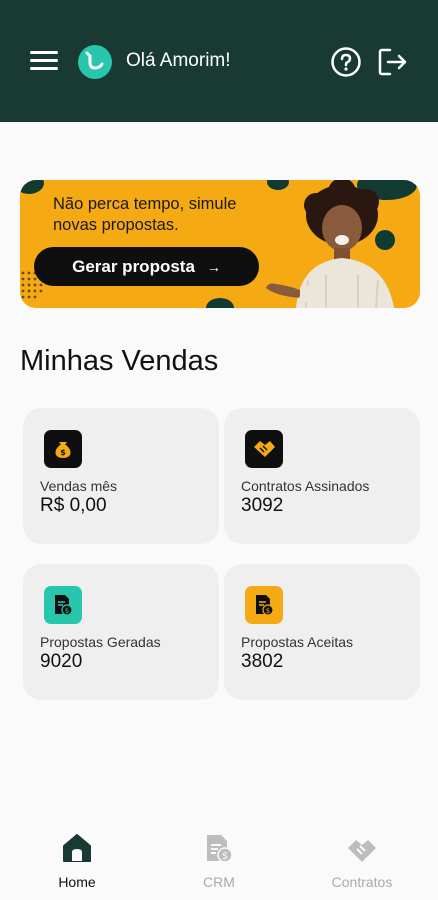  I want to click on nav-item-home: Home, so click(77, 861).